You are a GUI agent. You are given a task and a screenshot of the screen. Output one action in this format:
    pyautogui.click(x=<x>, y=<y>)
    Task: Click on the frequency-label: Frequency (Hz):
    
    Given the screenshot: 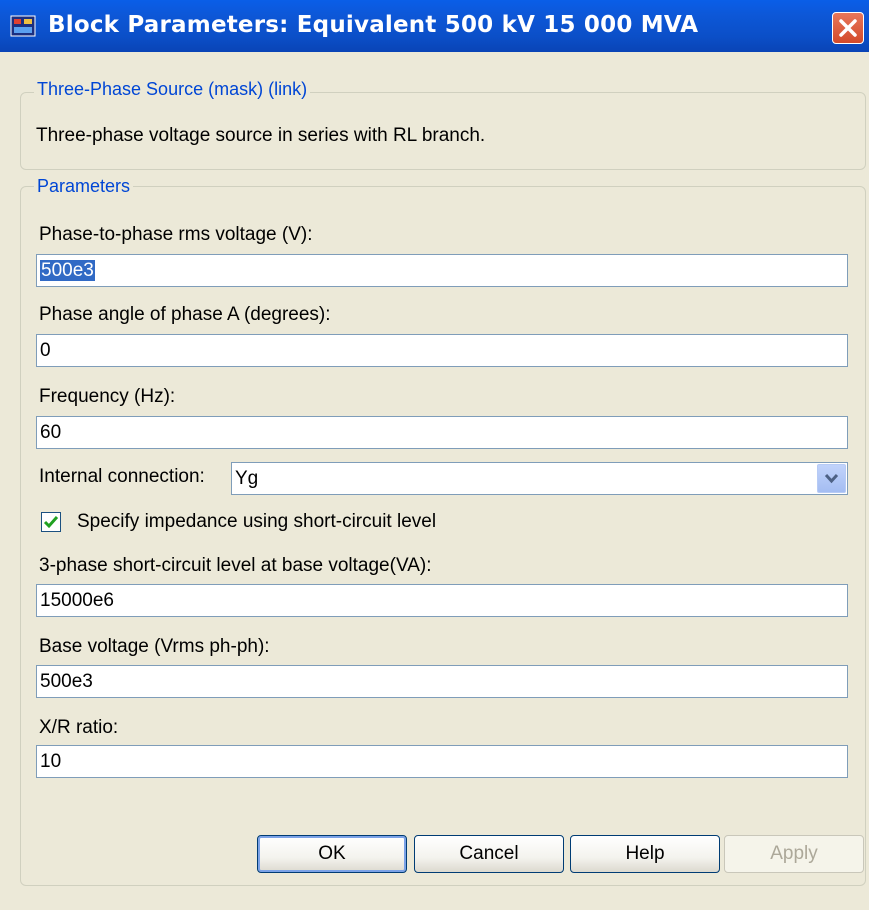 What is the action you would take?
    pyautogui.click(x=107, y=396)
    